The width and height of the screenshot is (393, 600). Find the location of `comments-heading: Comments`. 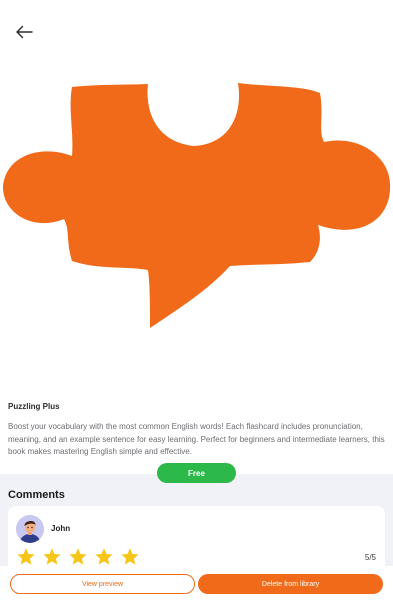

comments-heading: Comments is located at coordinates (36, 495).